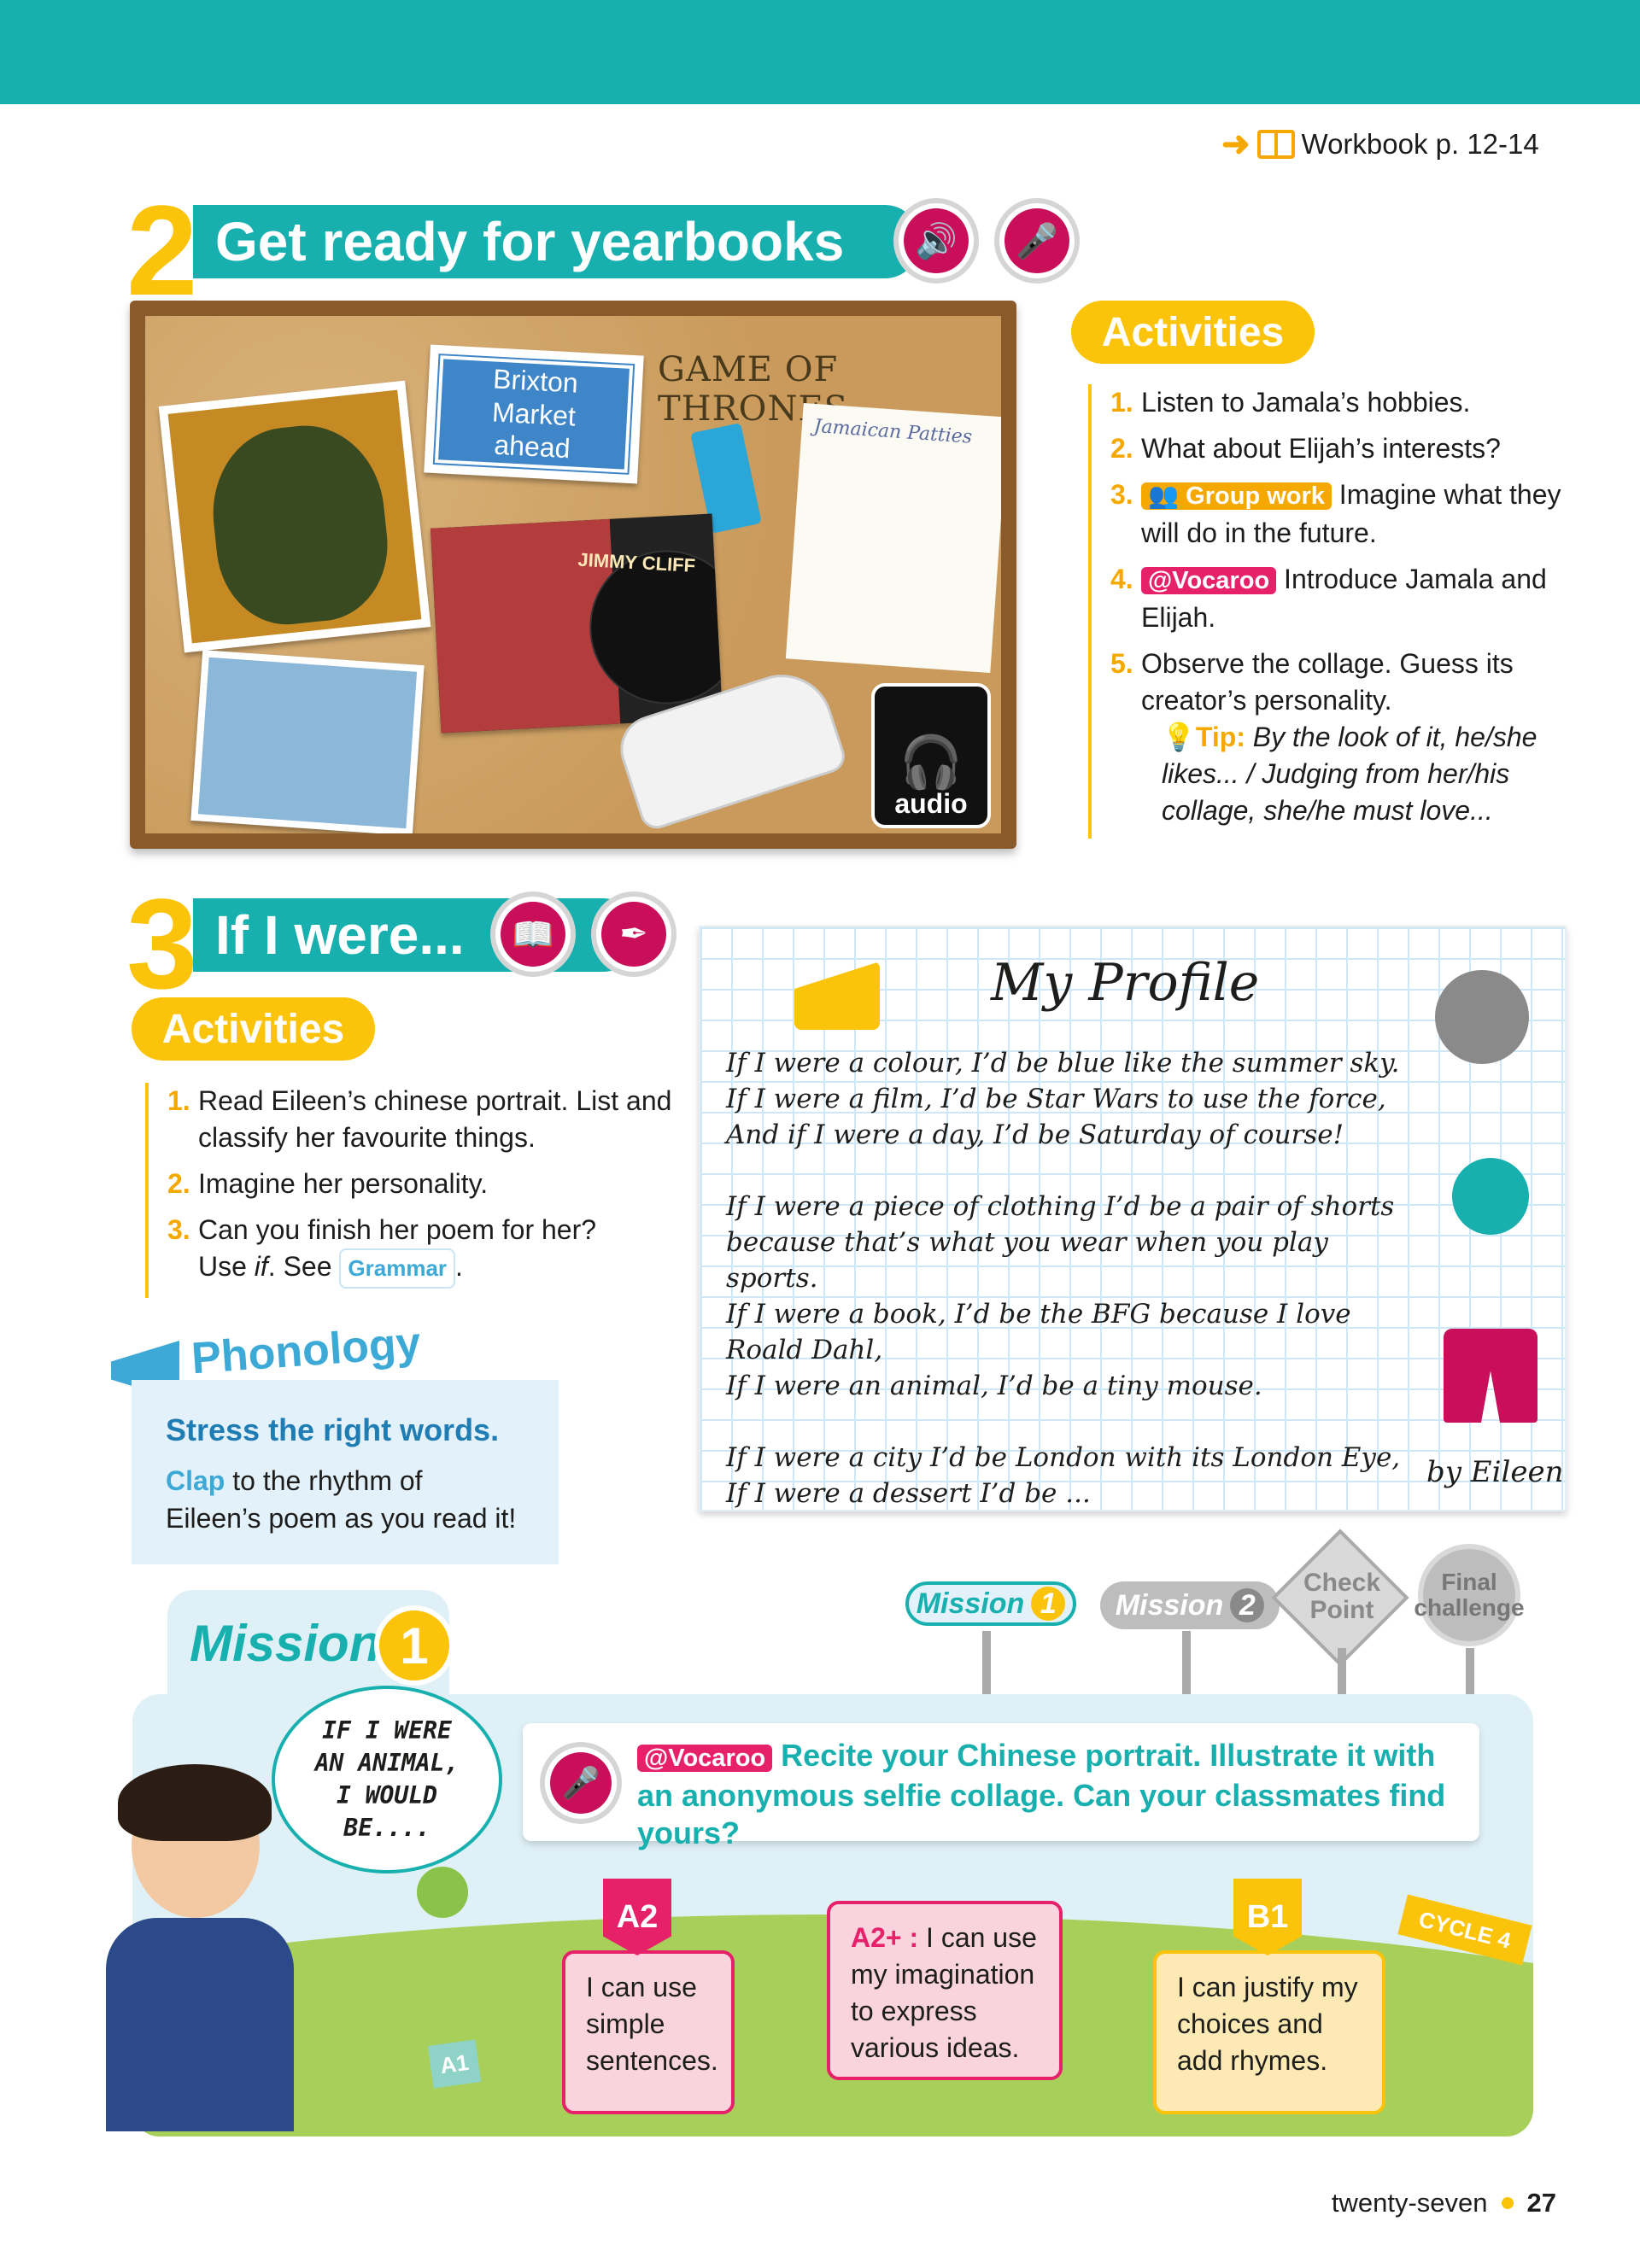 This screenshot has height=2268, width=1640. Describe the element at coordinates (397, 1268) in the screenshot. I see `grammar-link: Grammar` at that location.